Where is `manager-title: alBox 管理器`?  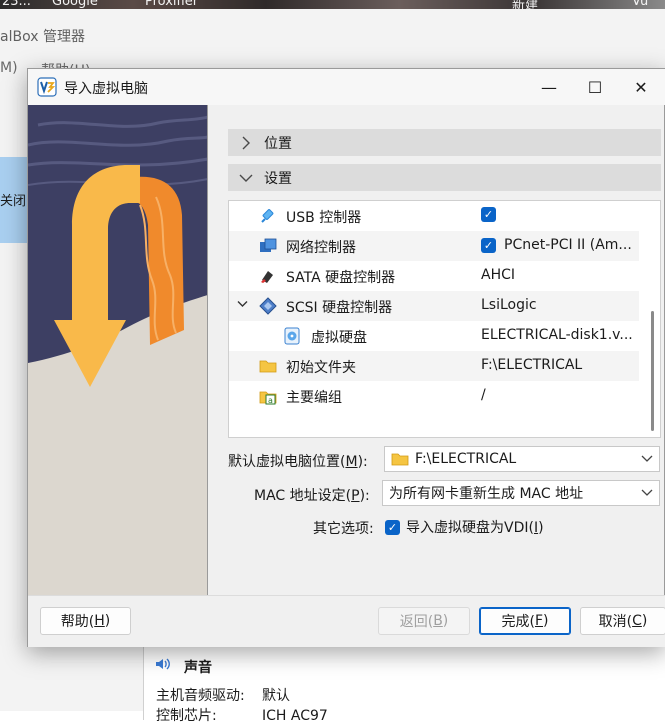
manager-title: alBox 管理器 is located at coordinates (42, 37).